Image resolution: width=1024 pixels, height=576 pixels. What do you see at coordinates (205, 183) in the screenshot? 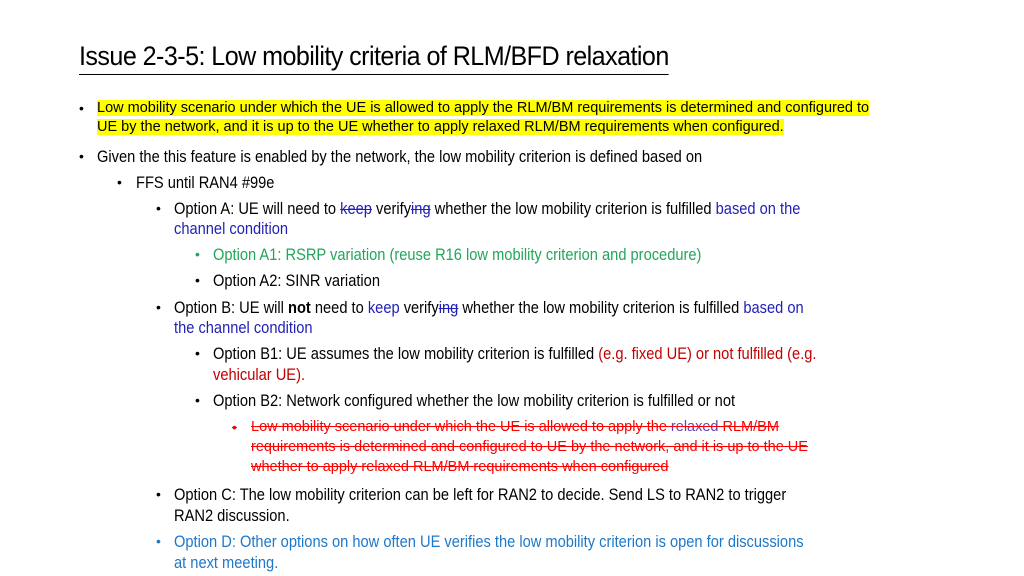
I see `ffs-text: FFS until RAN4 #99e` at bounding box center [205, 183].